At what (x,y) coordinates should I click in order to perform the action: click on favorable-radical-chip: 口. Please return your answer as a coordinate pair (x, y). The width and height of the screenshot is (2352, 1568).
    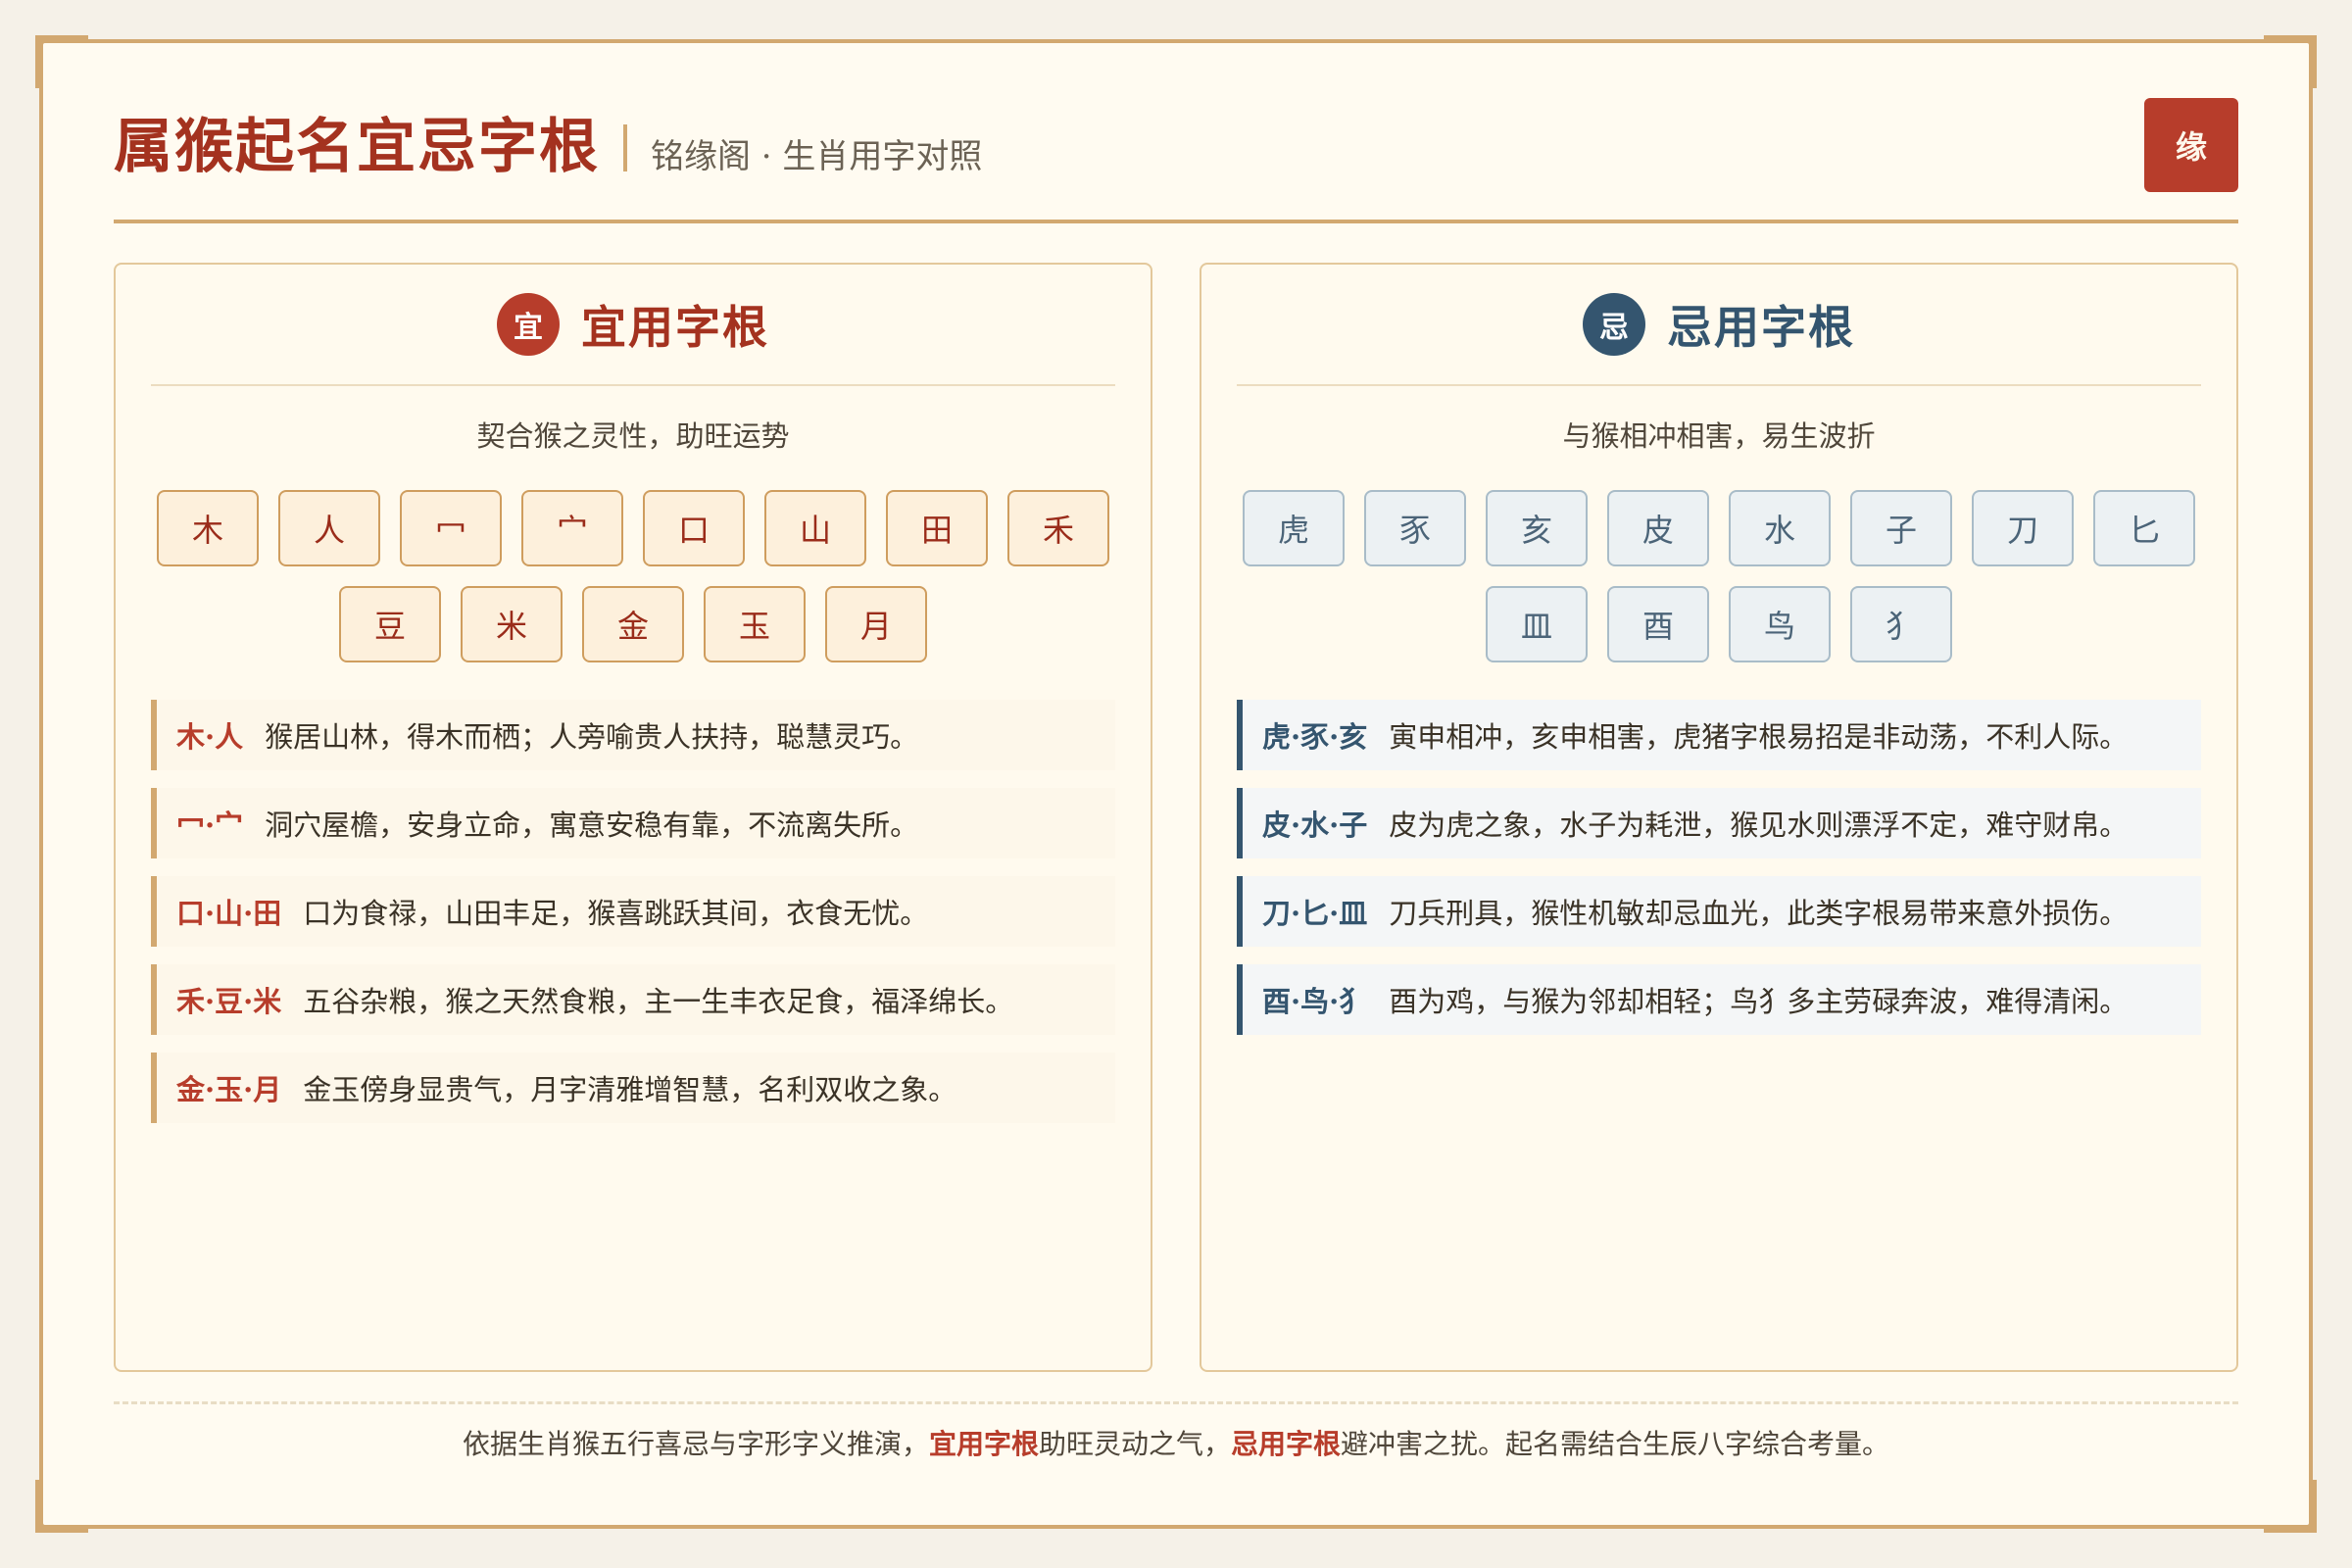
    Looking at the image, I should click on (694, 528).